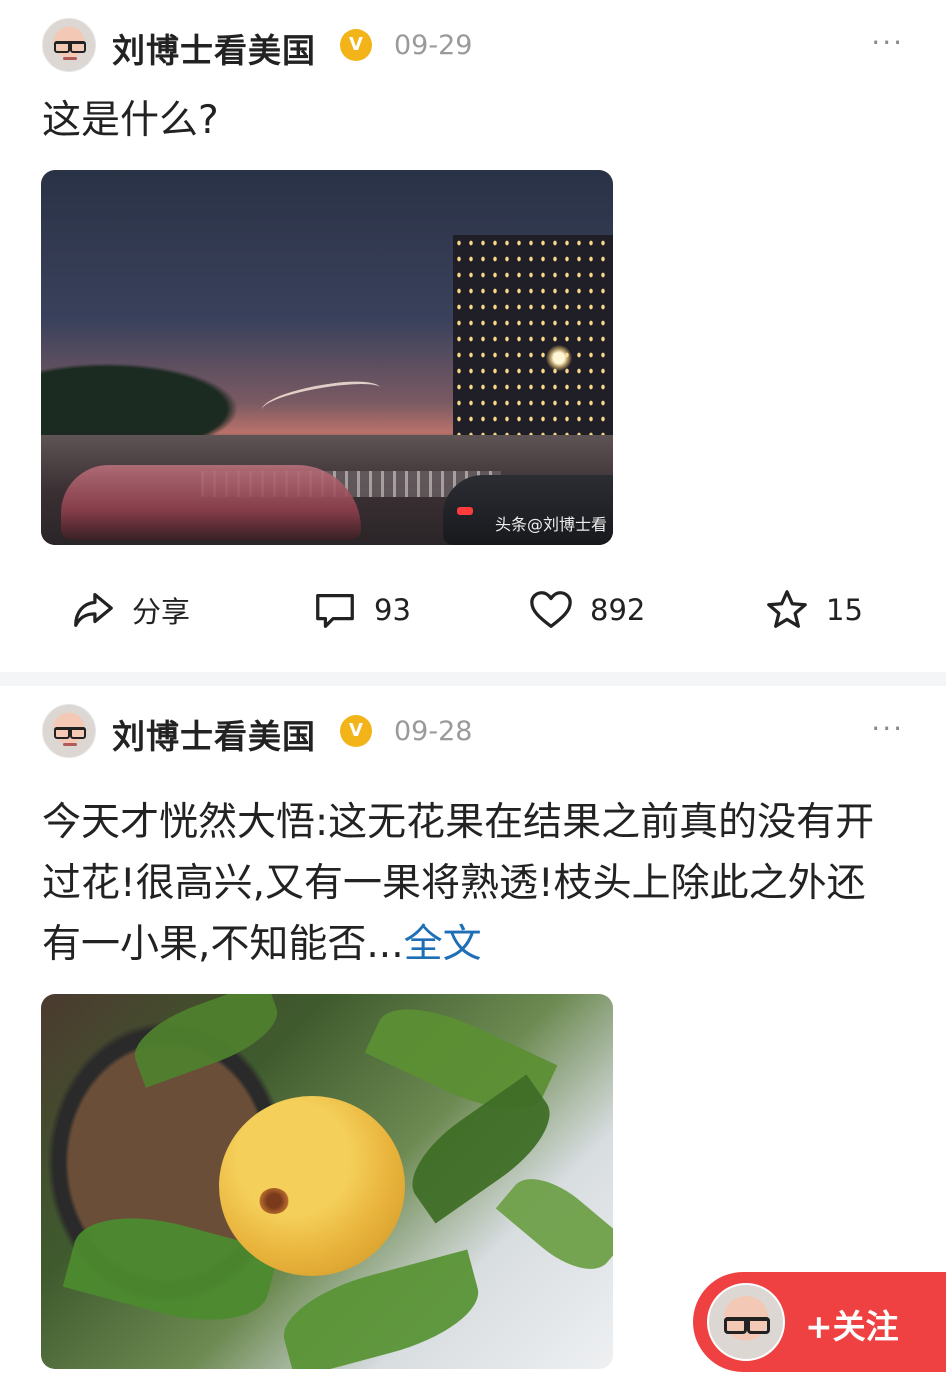  Describe the element at coordinates (550, 524) in the screenshot. I see `image-watermark: 头条@刘博士看` at that location.